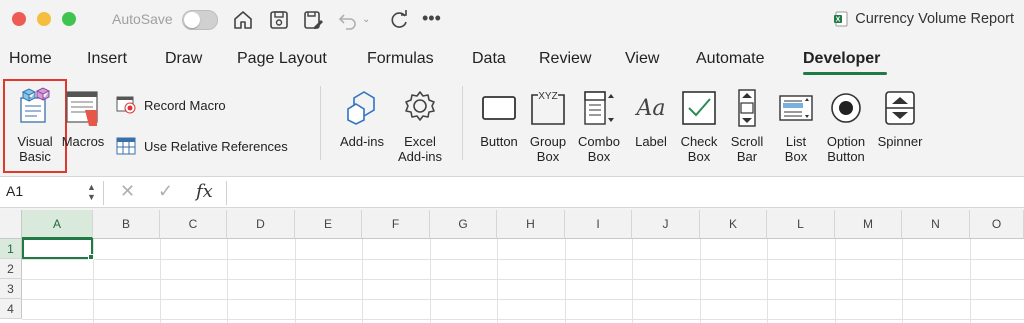  What do you see at coordinates (11, 269) in the screenshot?
I see `row-header-2: 2` at bounding box center [11, 269].